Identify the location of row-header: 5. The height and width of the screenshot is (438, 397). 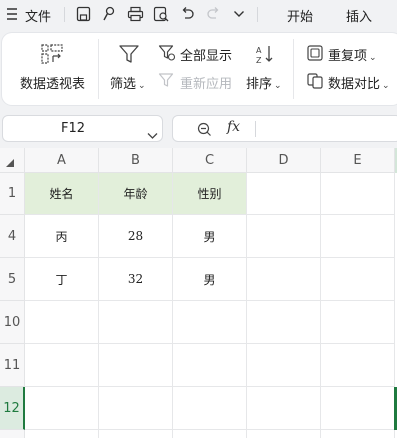
(12, 279).